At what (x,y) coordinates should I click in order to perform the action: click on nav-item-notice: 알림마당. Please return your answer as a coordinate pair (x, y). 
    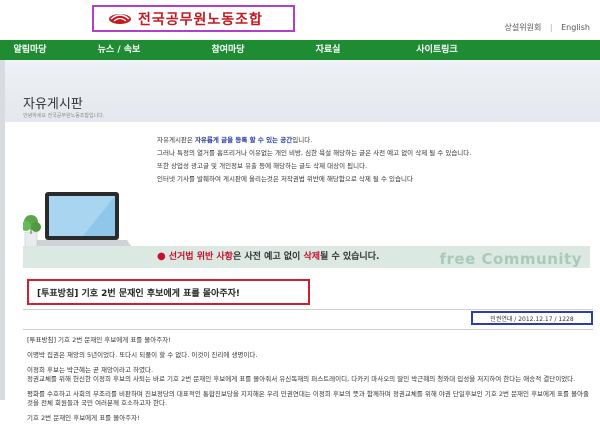
    Looking at the image, I should click on (30, 50).